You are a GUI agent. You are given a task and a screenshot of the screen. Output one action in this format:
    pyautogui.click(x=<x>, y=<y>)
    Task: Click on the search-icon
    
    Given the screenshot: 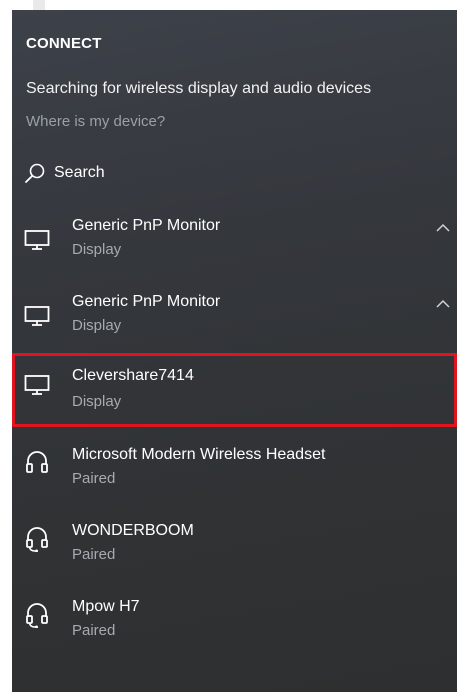 What is the action you would take?
    pyautogui.click(x=35, y=173)
    